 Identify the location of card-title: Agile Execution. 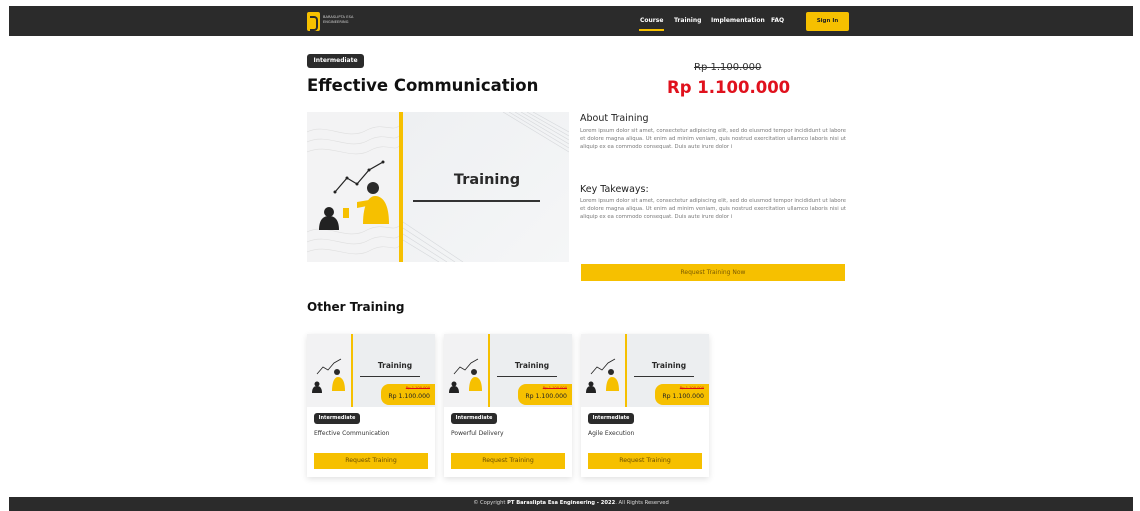
(611, 433).